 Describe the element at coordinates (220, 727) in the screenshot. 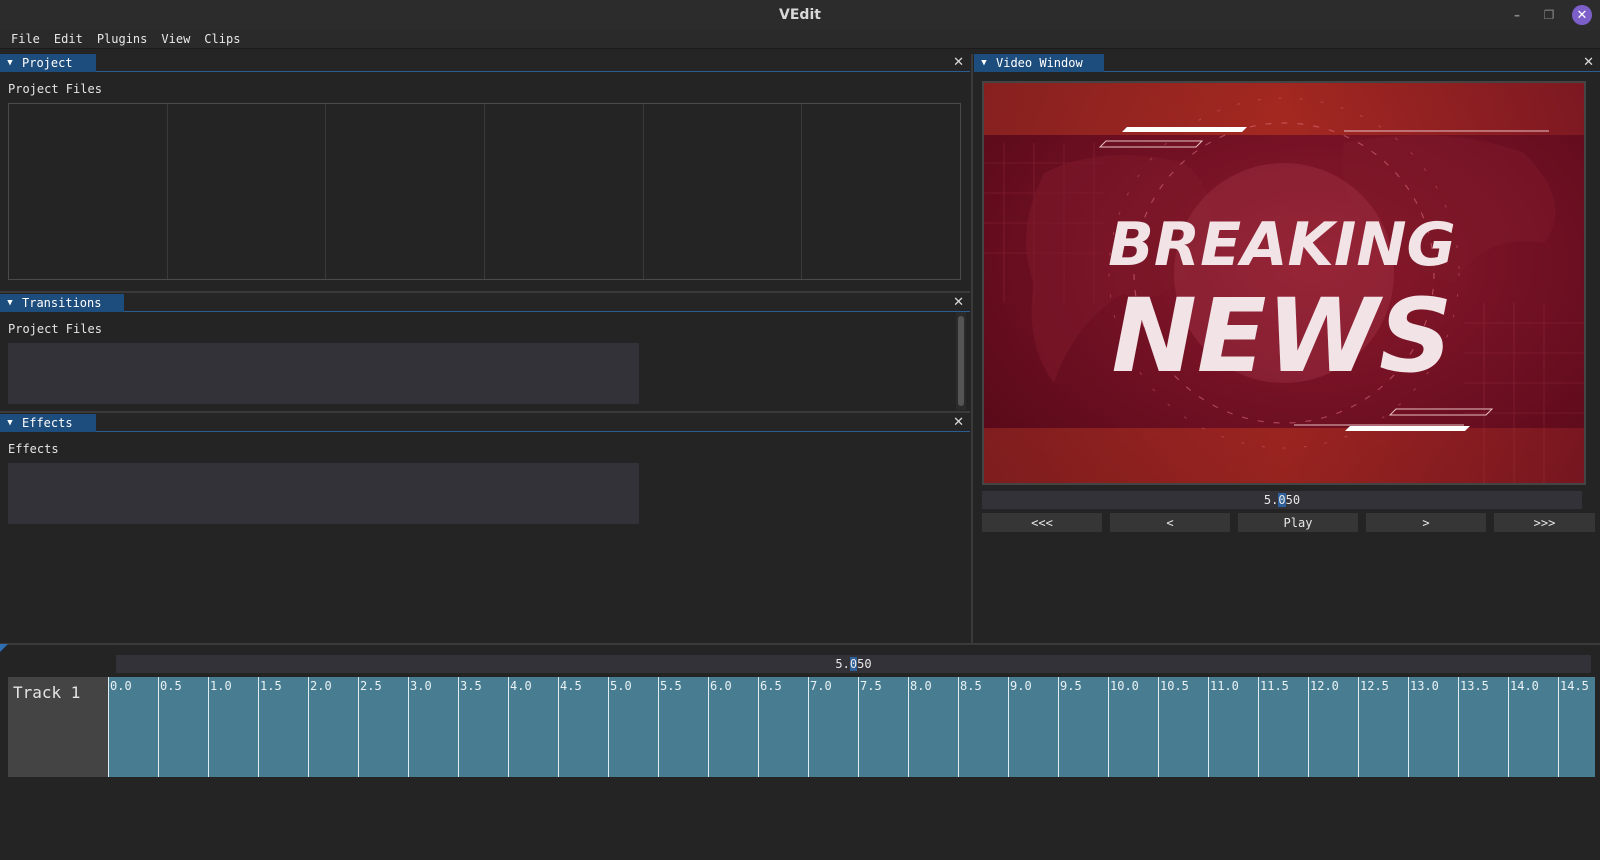

I see `time-tick: 1.0` at that location.